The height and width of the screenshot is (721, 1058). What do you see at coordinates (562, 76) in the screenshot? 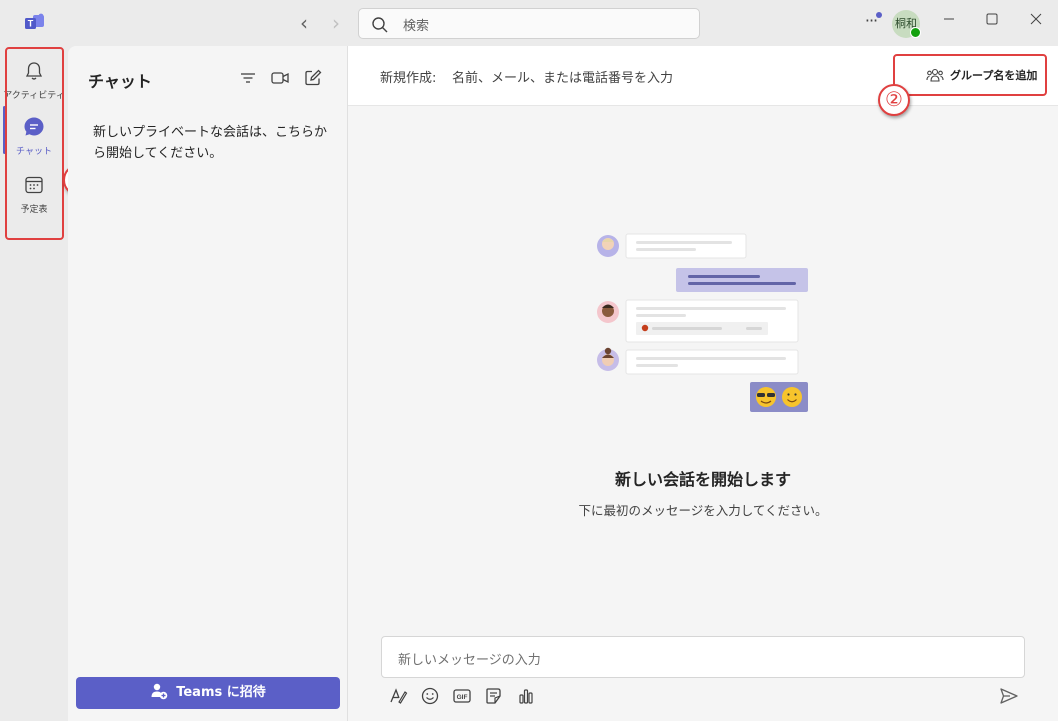
I see `recipient-input: 名前、メール、または電話番号を入力` at bounding box center [562, 76].